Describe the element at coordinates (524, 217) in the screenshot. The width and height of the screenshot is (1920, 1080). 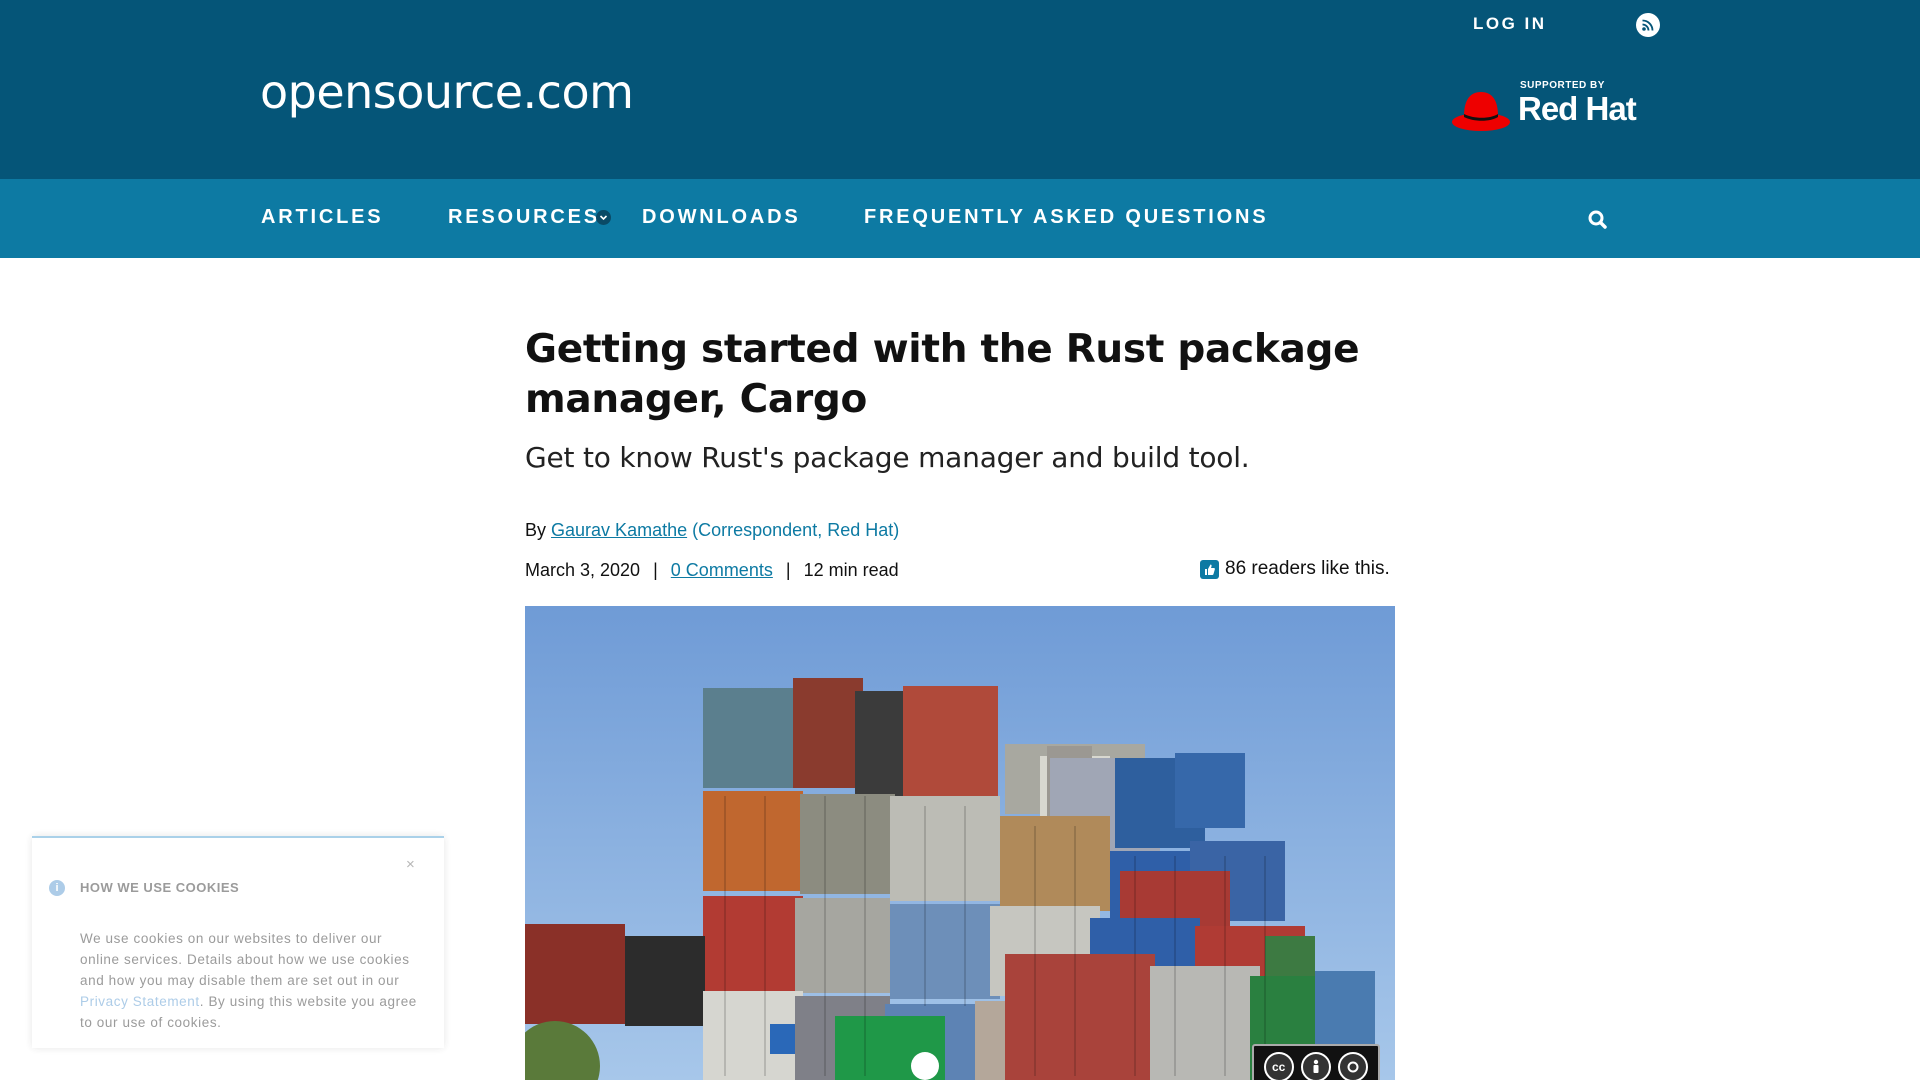
I see `nav-item-resources: RESOURCES` at that location.